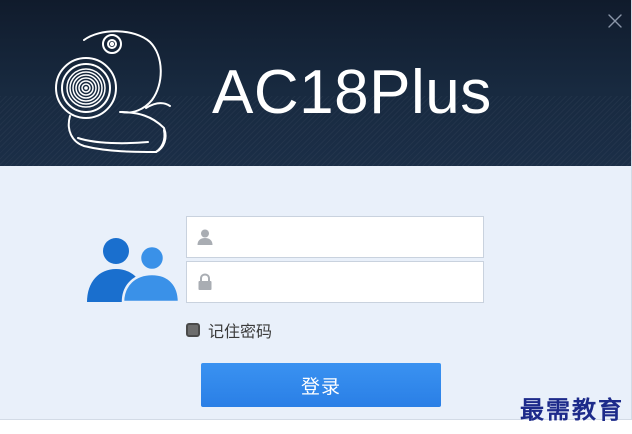 This screenshot has width=632, height=434. What do you see at coordinates (113, 91) in the screenshot?
I see `webcam-icon` at bounding box center [113, 91].